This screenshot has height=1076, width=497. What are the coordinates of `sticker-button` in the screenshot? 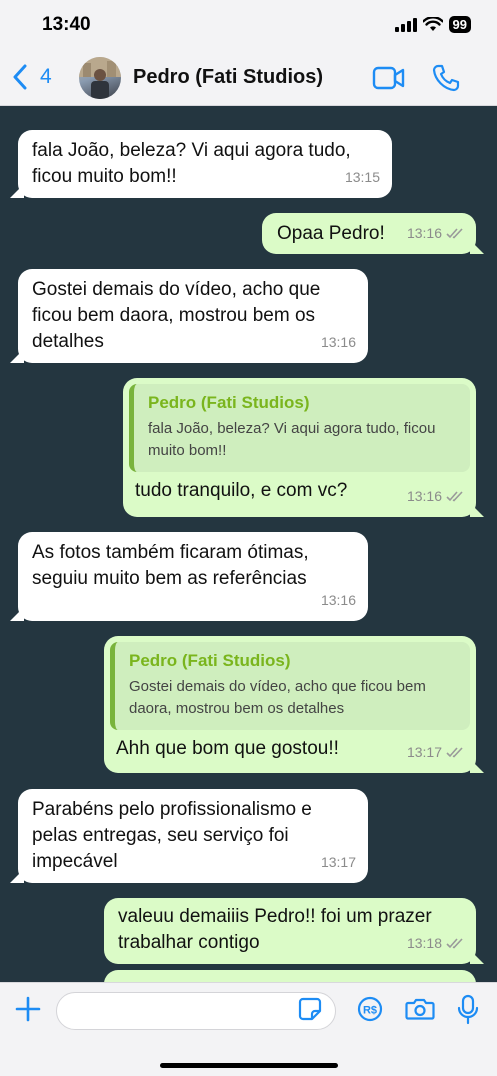 It's located at (310, 1011).